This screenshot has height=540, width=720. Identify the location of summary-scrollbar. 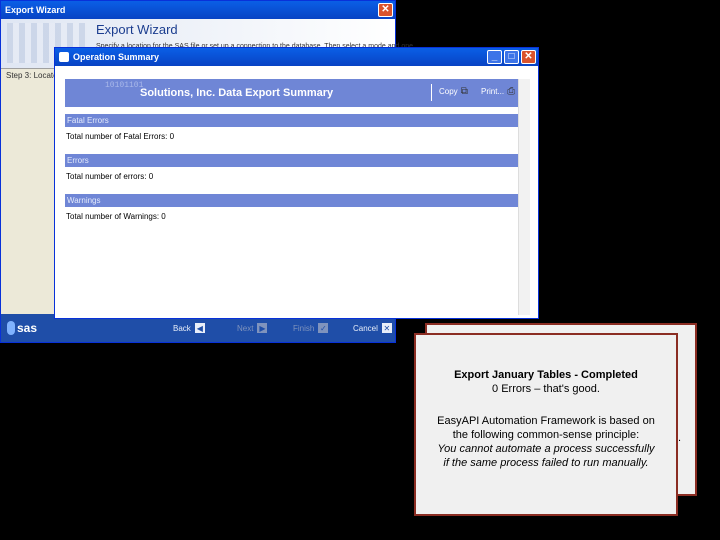
(524, 197).